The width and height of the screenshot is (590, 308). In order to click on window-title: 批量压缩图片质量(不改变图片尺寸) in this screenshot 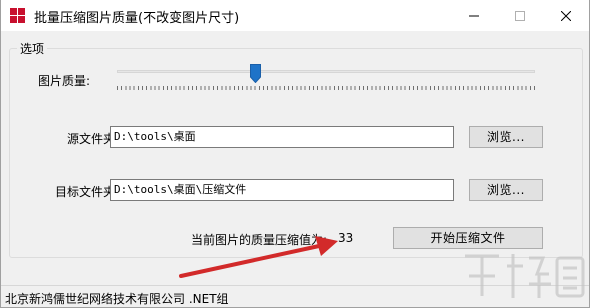, I will do `click(137, 18)`.